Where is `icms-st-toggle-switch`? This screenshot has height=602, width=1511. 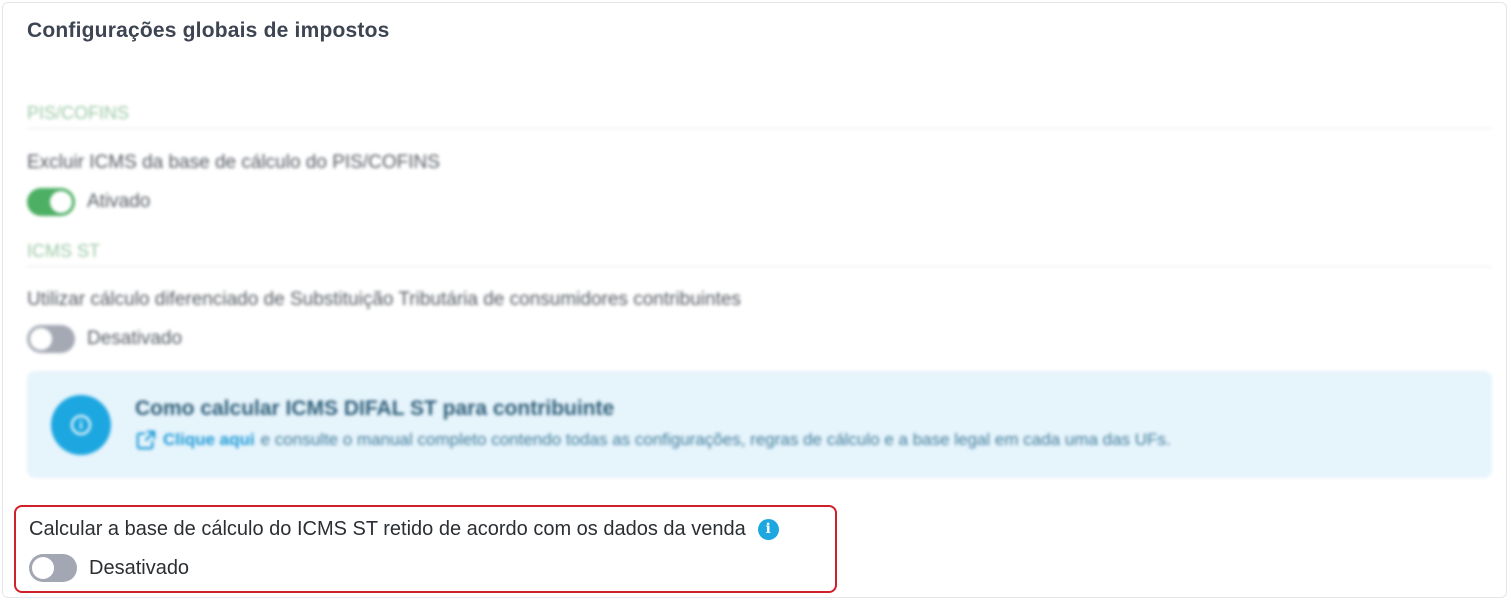 icms-st-toggle-switch is located at coordinates (51, 339).